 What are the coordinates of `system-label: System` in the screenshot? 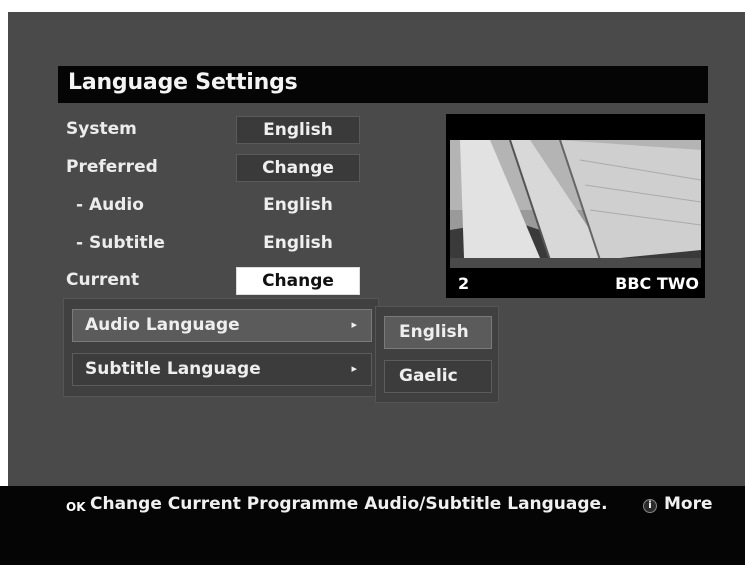 It's located at (101, 129).